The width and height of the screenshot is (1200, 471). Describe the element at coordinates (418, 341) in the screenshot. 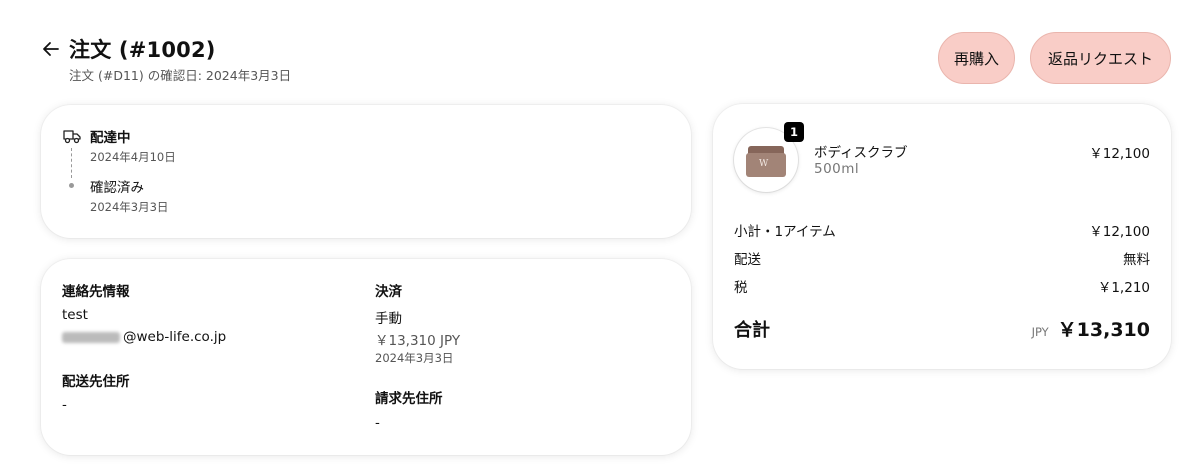

I see `payment-amount: ￥13,310 JPY` at that location.